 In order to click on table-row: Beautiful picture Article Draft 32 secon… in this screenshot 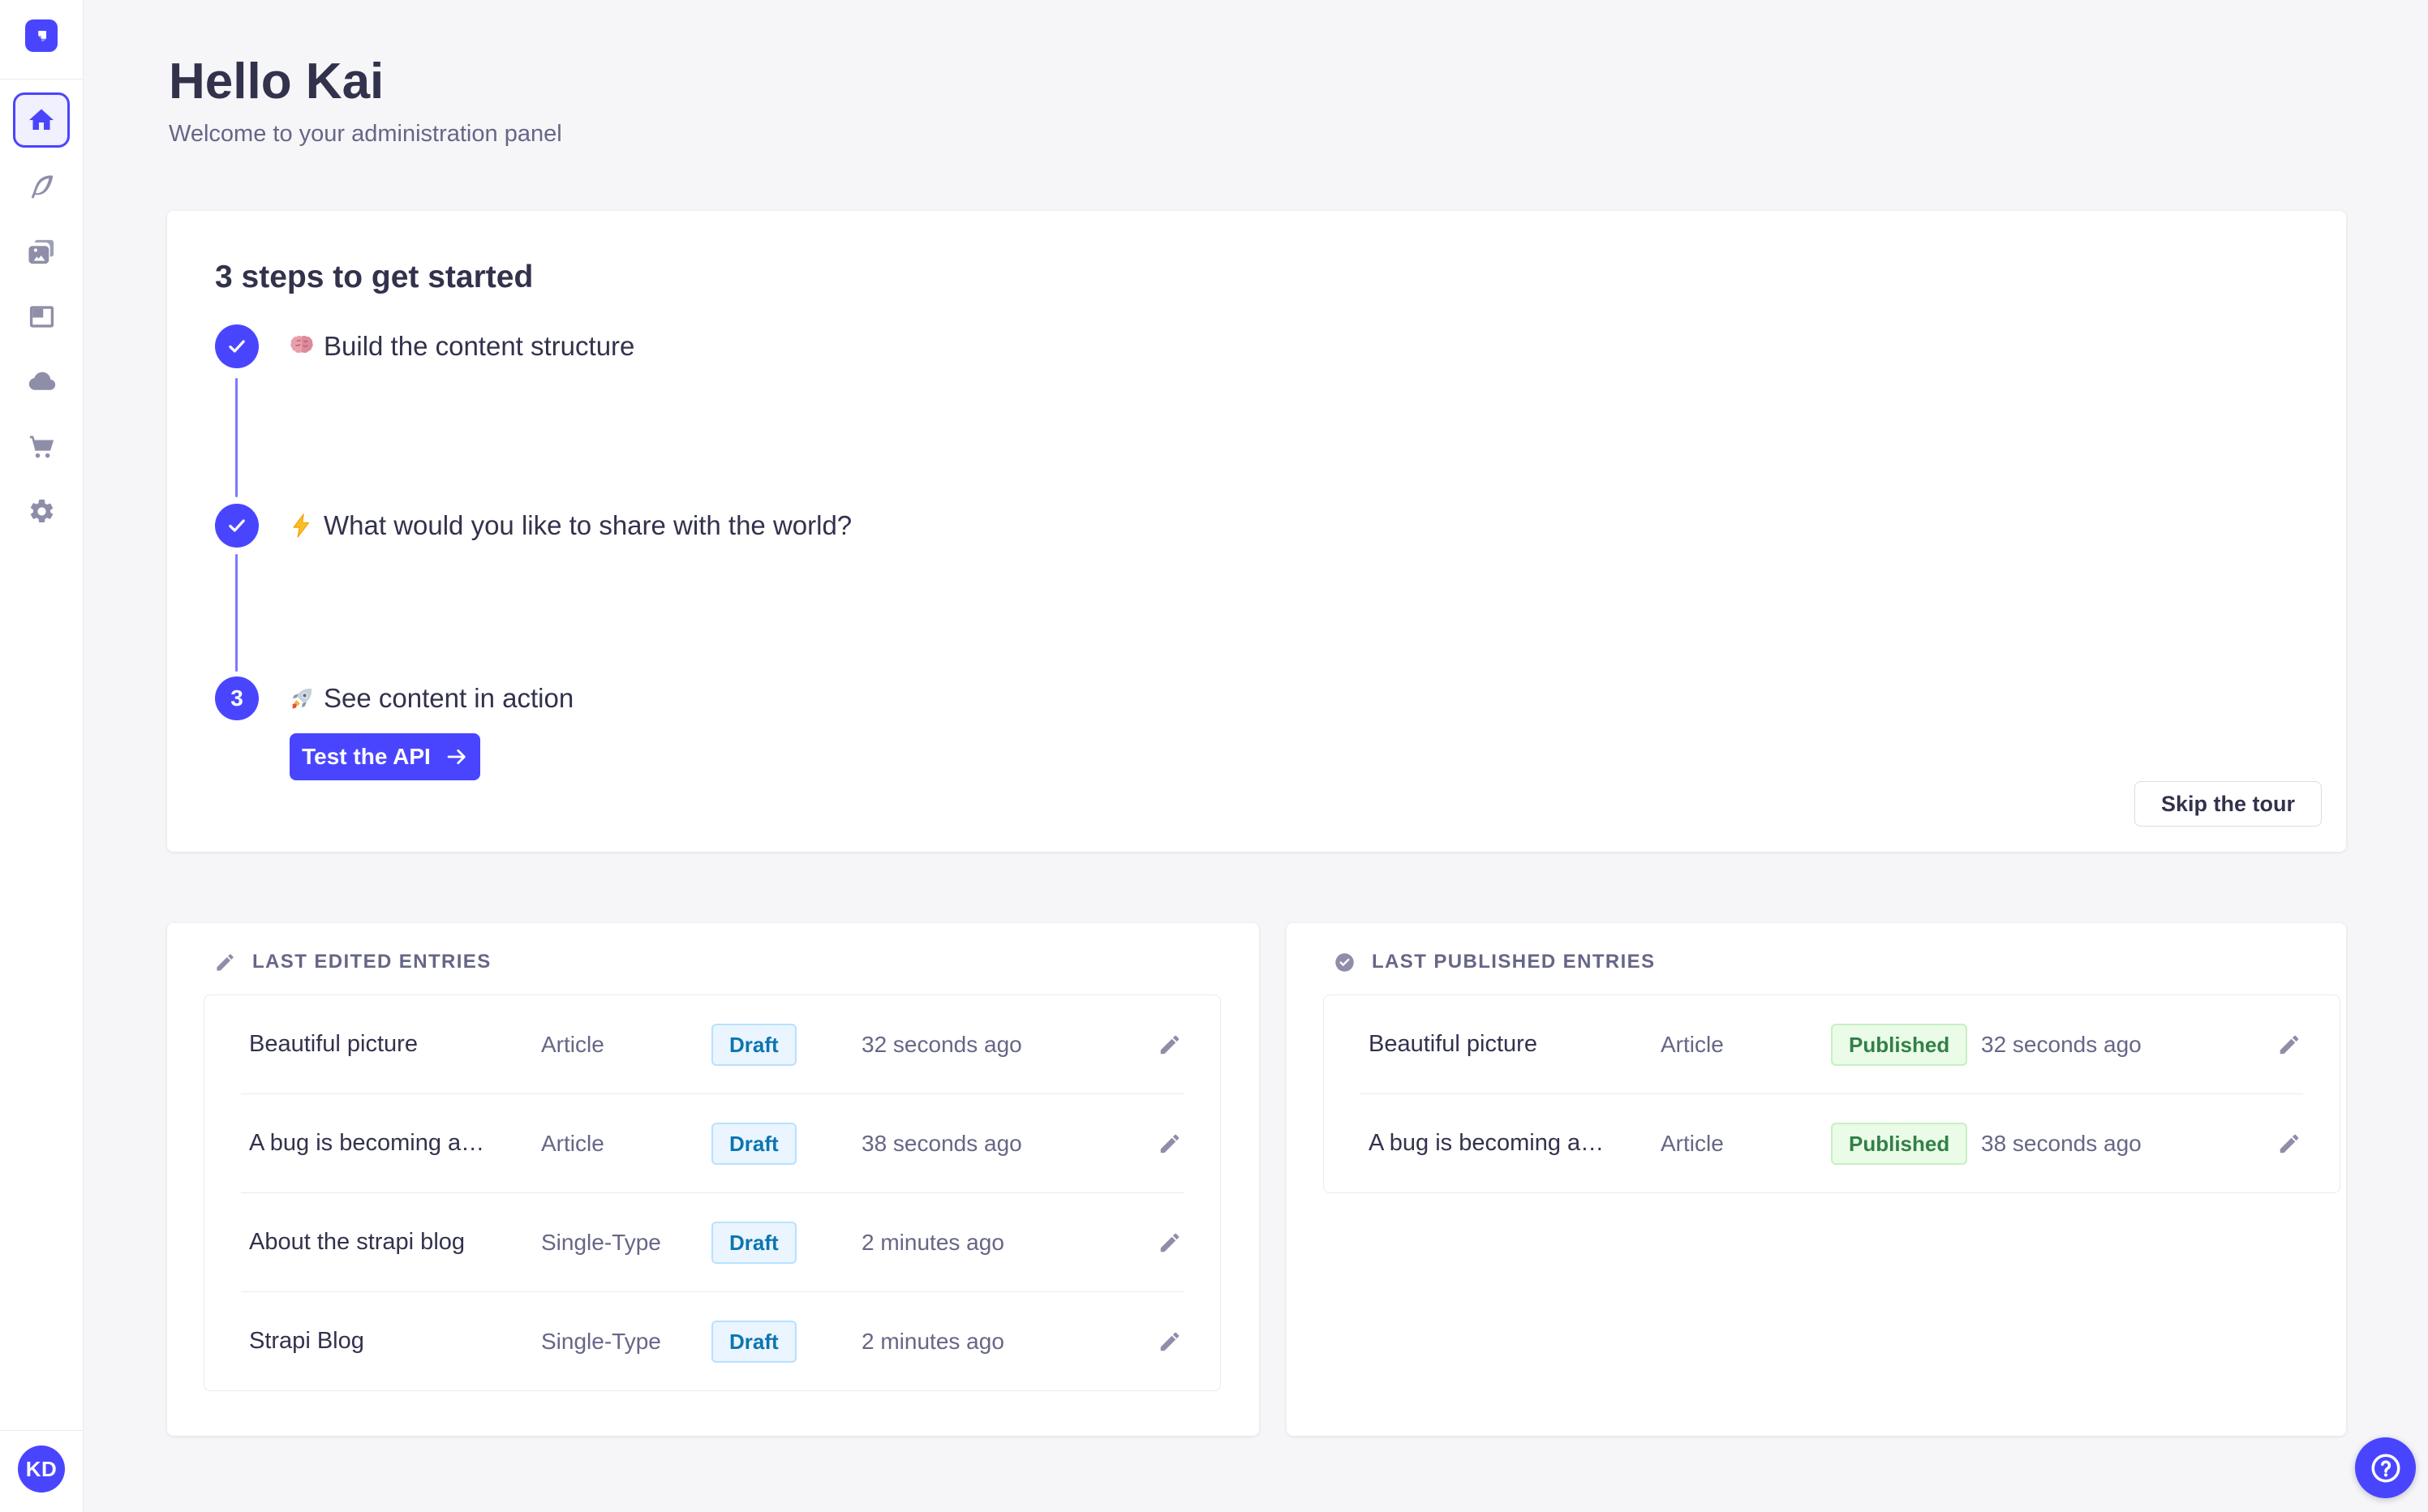, I will do `click(712, 1044)`.